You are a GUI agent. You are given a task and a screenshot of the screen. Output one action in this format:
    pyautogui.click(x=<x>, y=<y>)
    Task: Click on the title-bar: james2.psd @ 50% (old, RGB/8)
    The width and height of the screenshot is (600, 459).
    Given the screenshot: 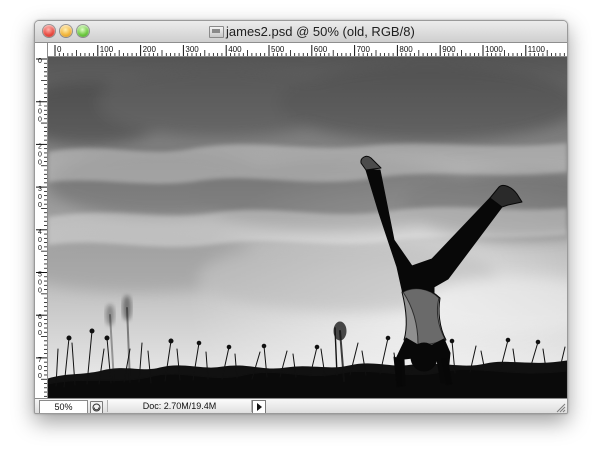 What is the action you would take?
    pyautogui.click(x=301, y=32)
    